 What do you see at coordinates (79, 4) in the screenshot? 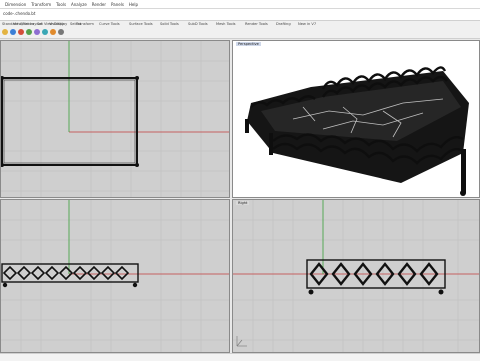
I see `menu-item-analyze: Analyze` at bounding box center [79, 4].